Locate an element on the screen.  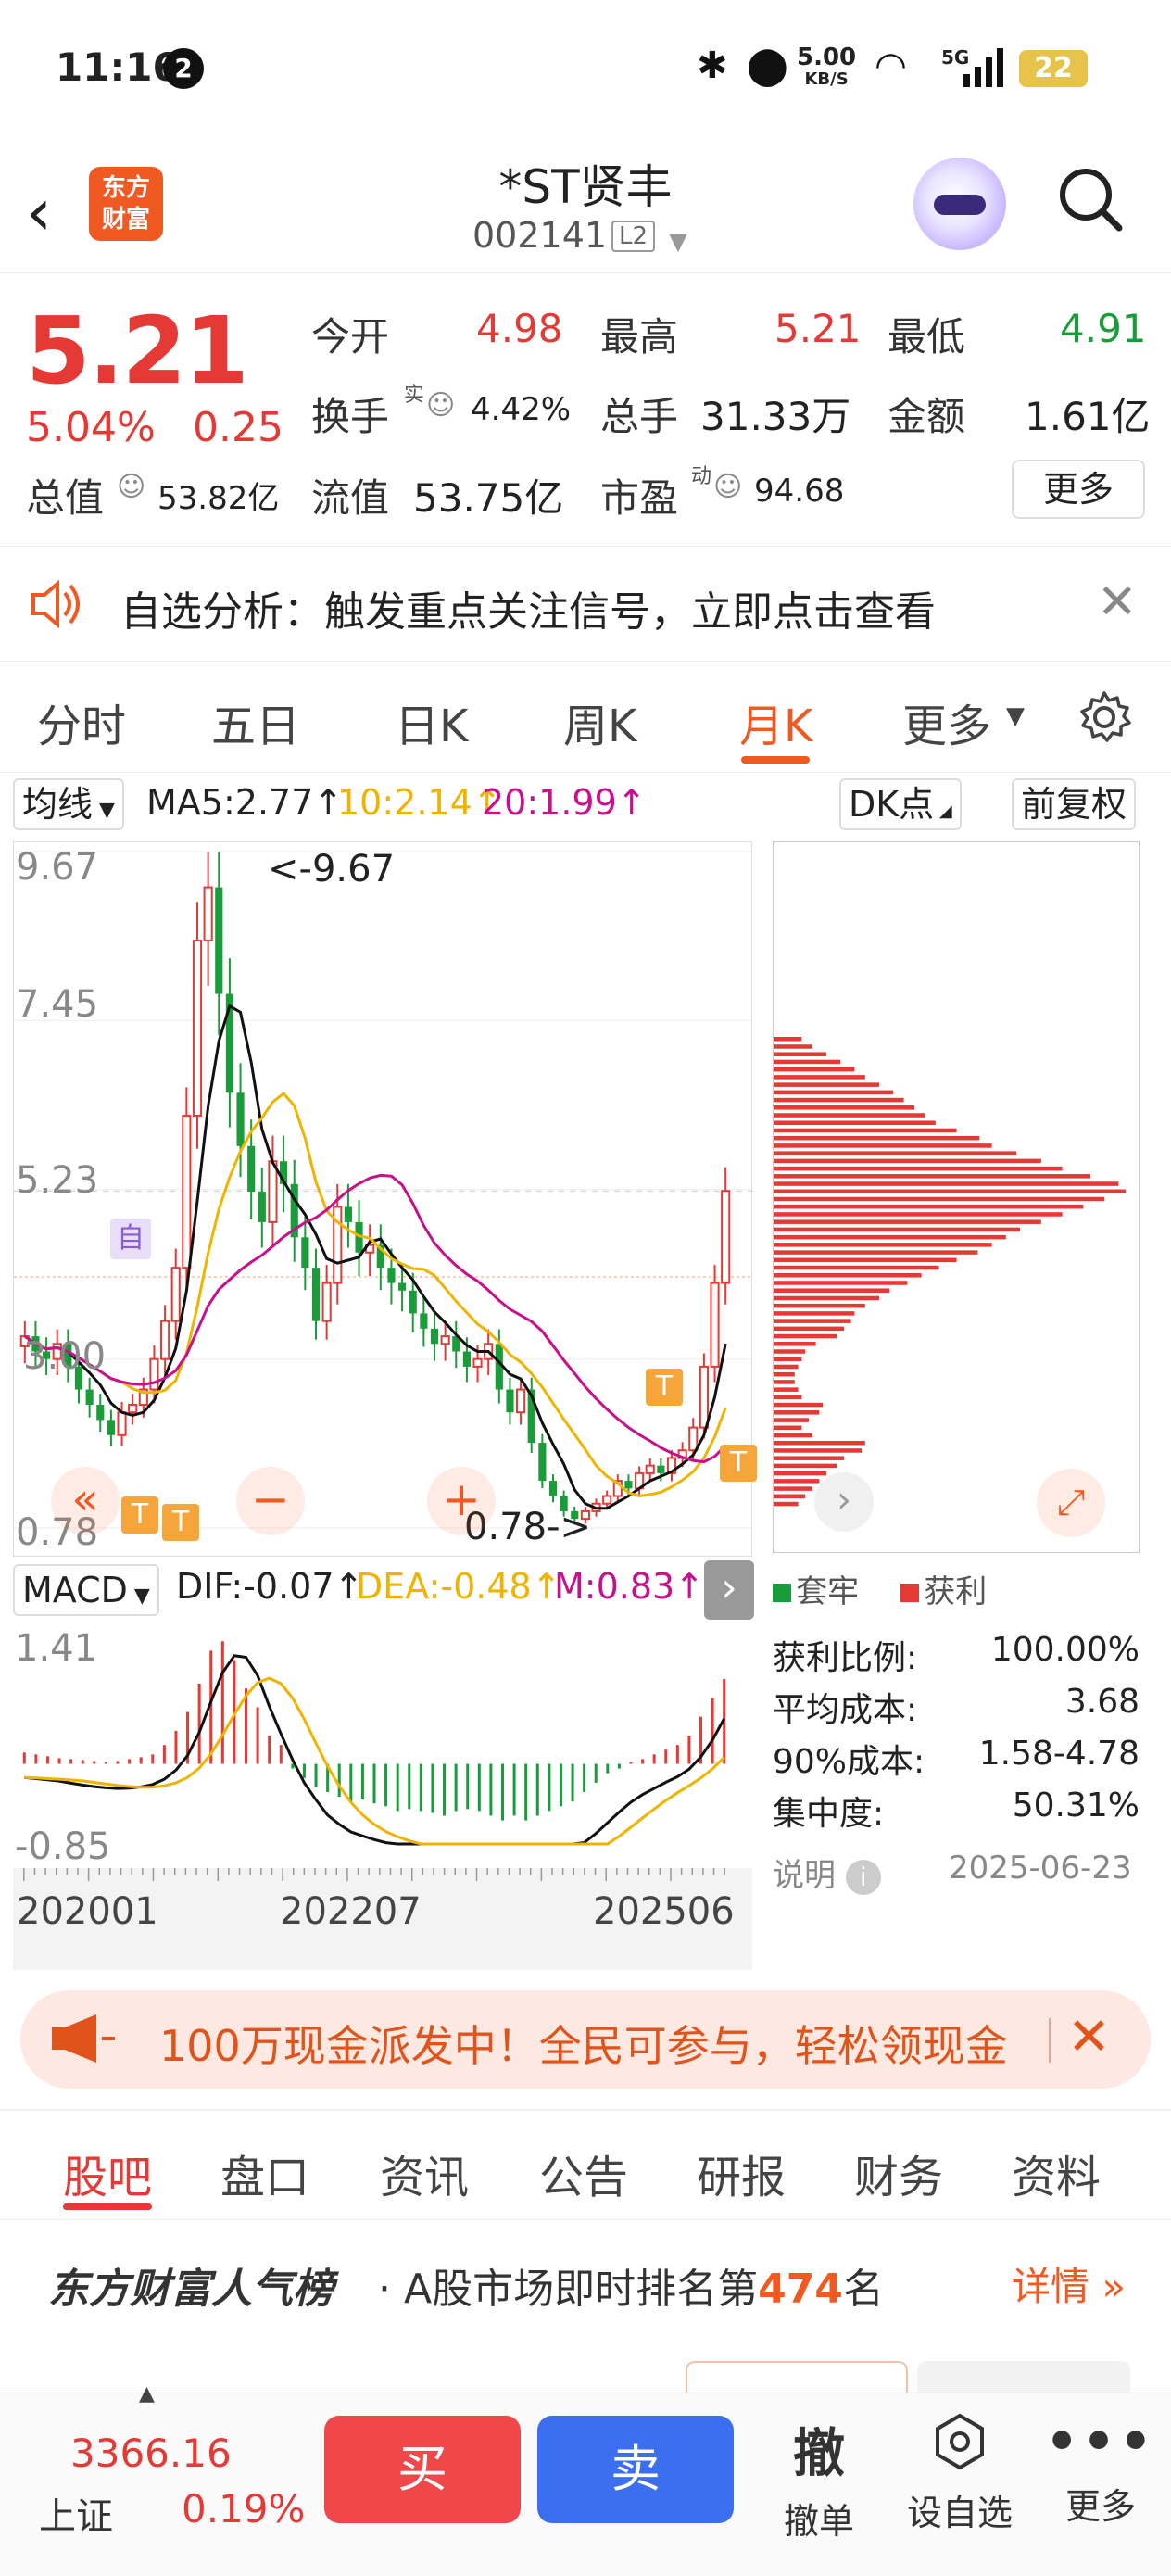
caret-up-icon: ▲ is located at coordinates (147, 2394).